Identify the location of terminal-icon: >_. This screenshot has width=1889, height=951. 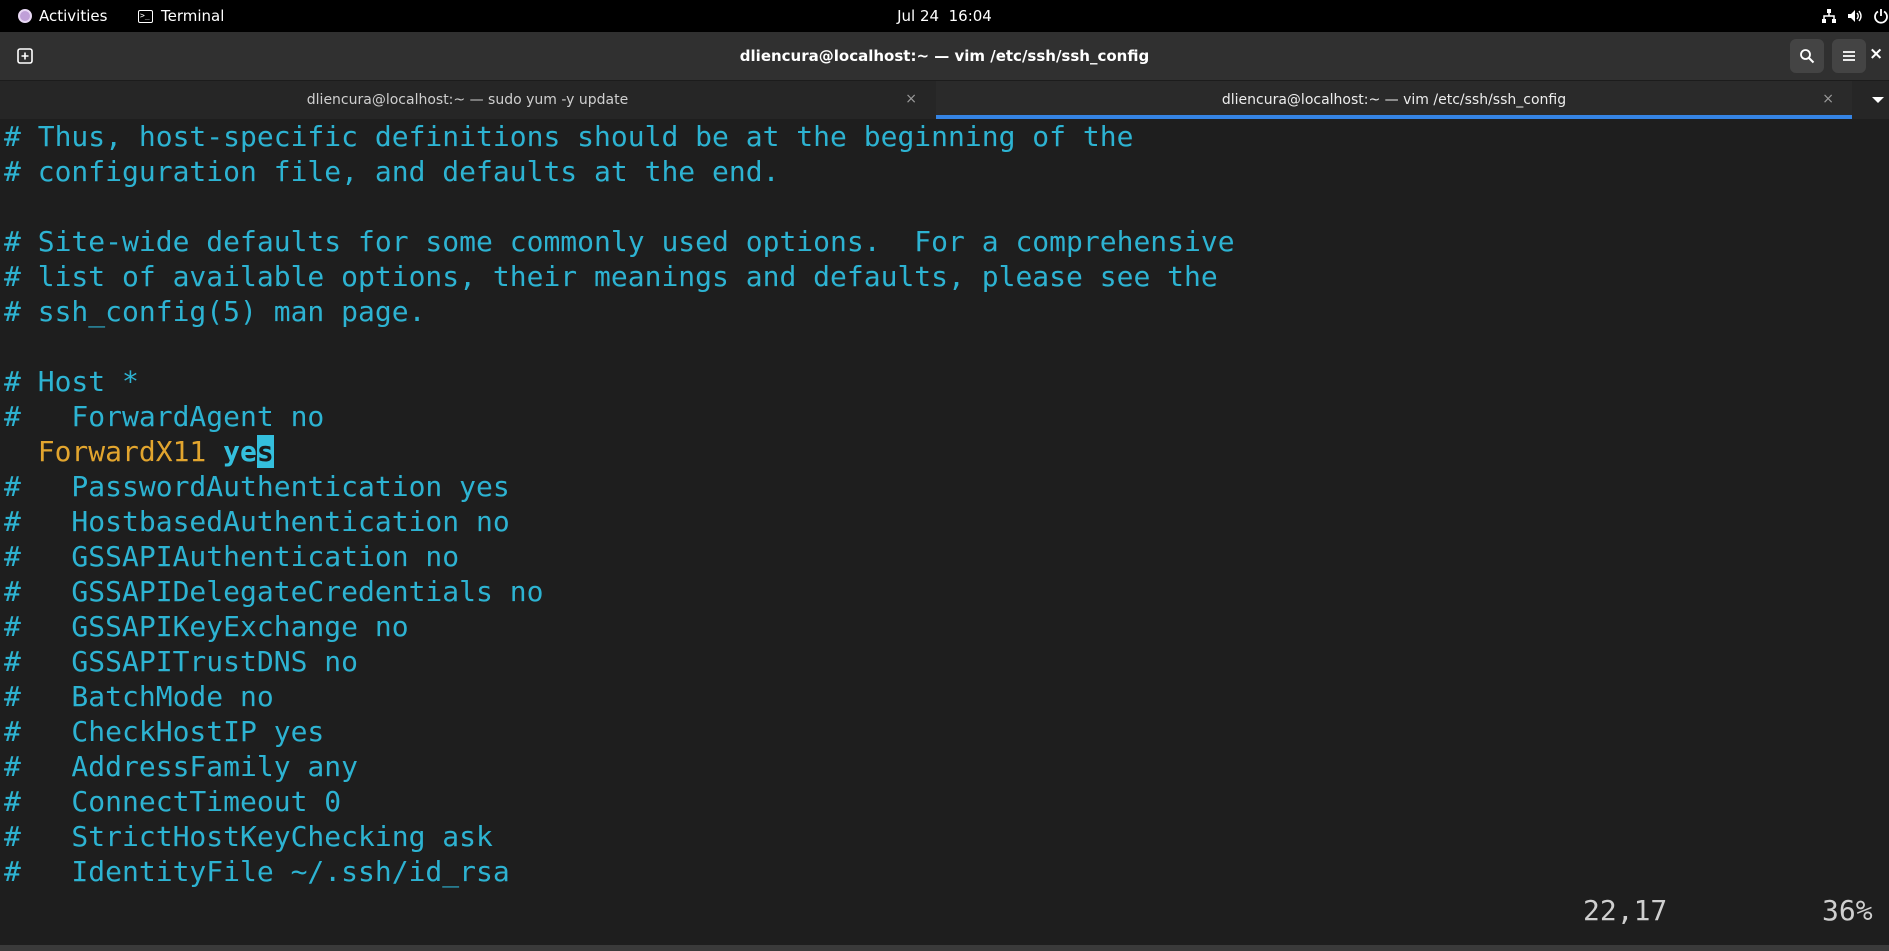
(145, 16).